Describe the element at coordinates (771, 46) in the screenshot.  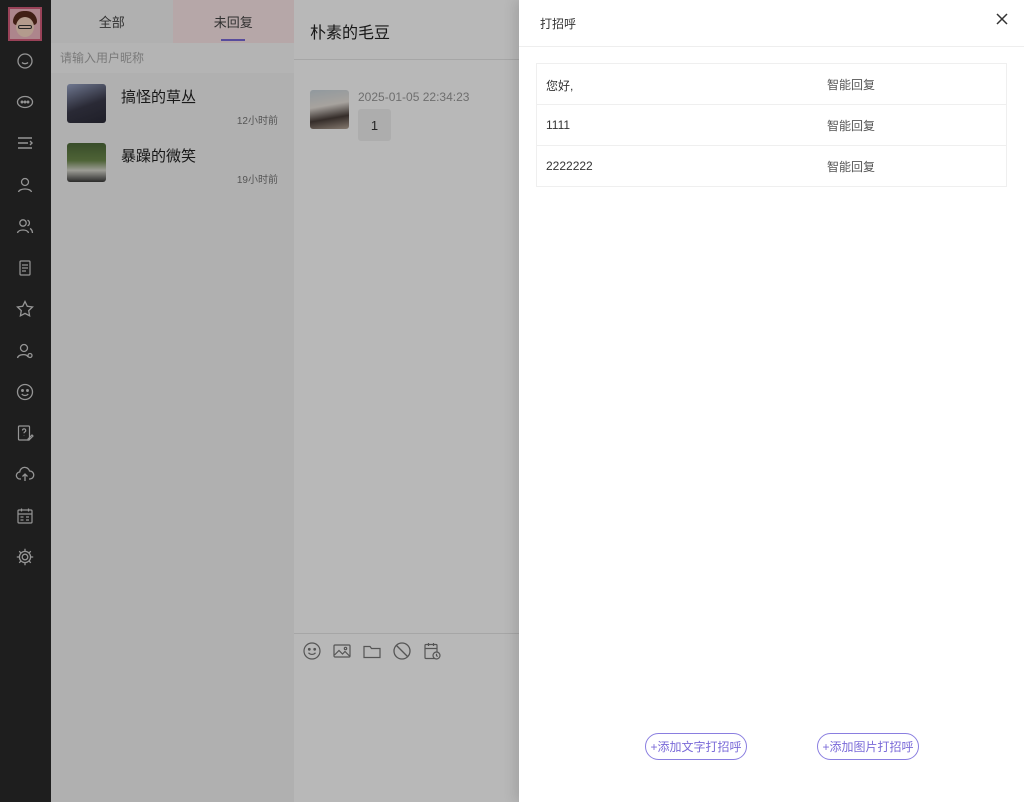
I see `divider` at that location.